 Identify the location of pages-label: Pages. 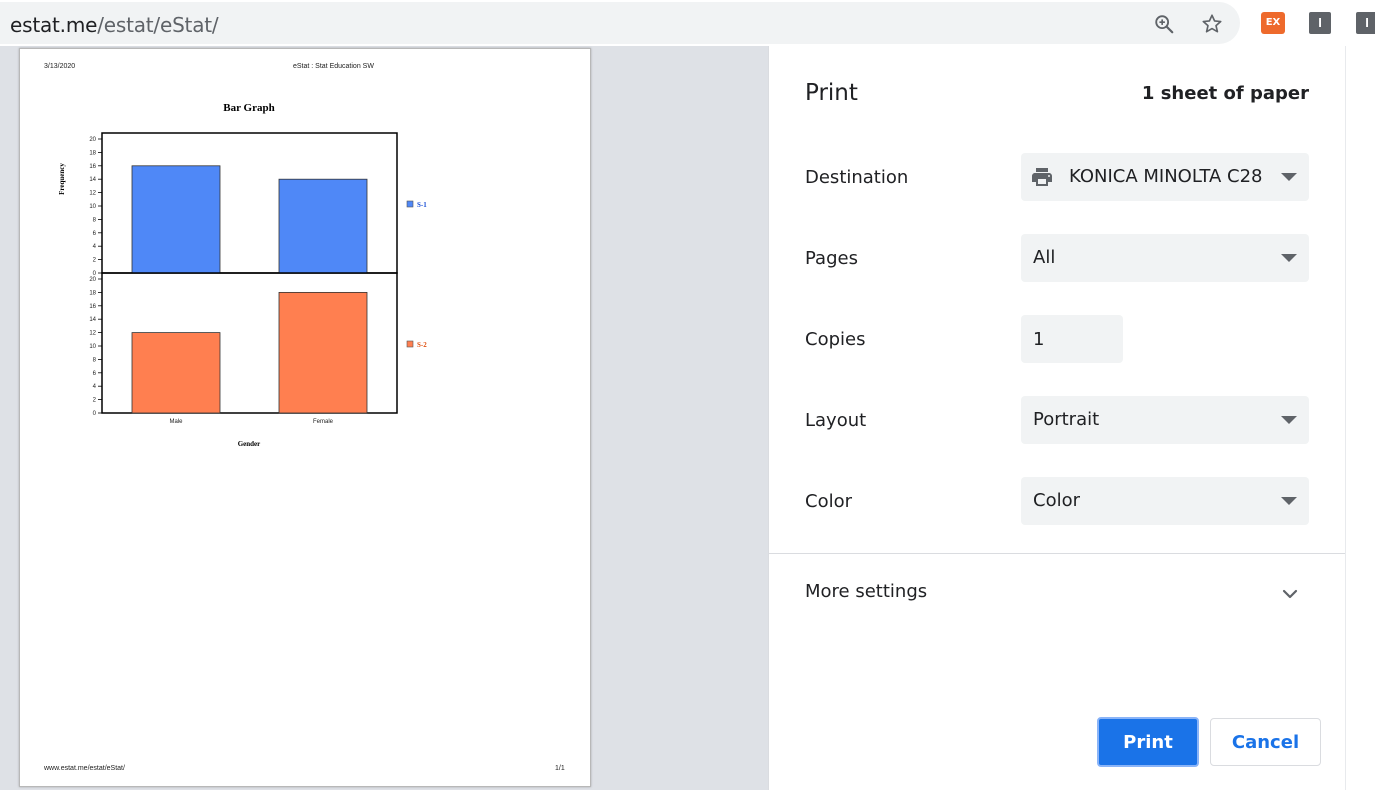
(831, 258).